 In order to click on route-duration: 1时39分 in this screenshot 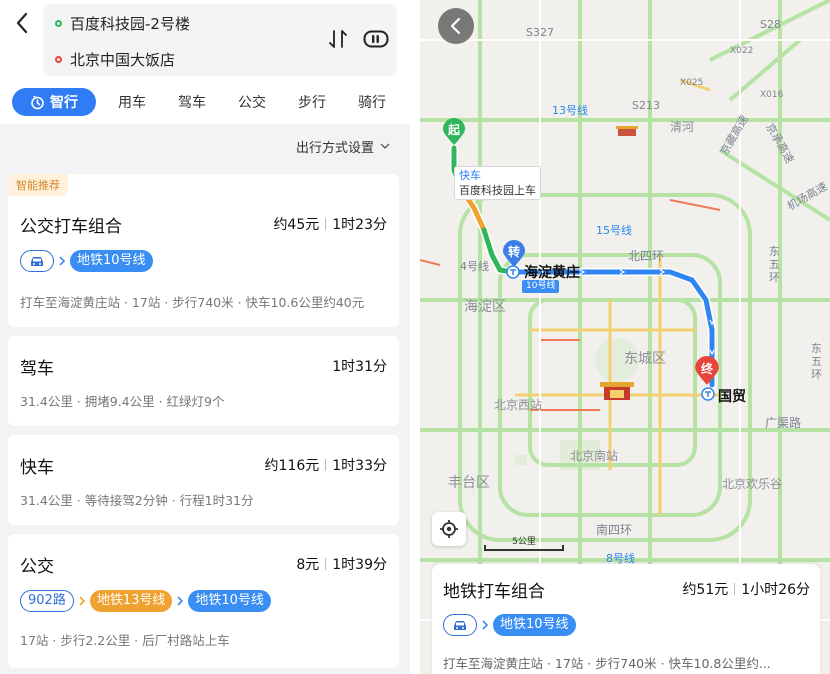, I will do `click(359, 565)`.